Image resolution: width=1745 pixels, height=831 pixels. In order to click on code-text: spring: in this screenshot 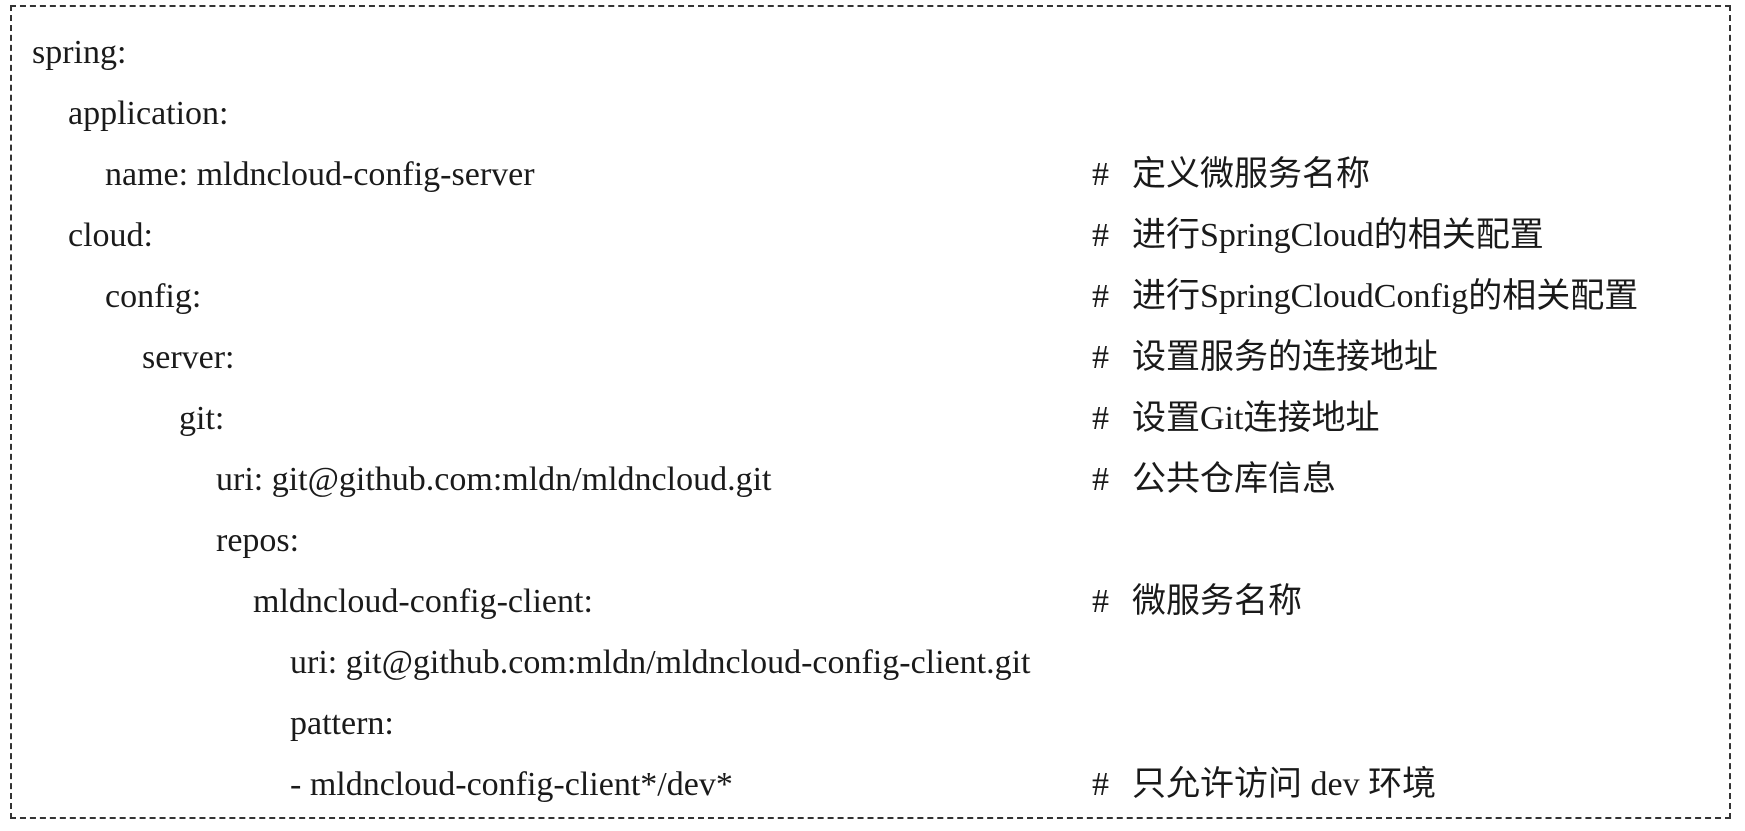, I will do `click(79, 52)`.